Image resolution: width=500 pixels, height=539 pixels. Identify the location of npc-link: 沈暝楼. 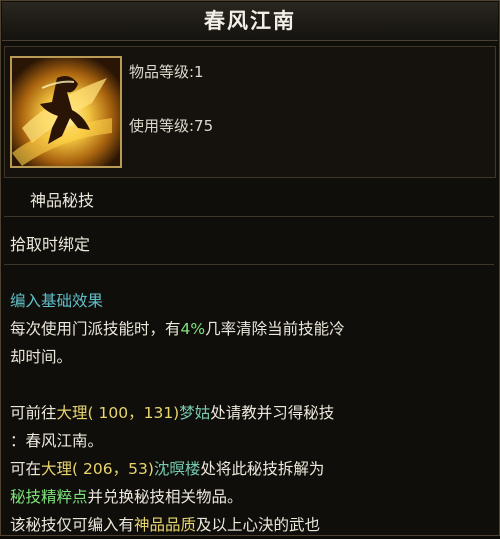
(177, 469).